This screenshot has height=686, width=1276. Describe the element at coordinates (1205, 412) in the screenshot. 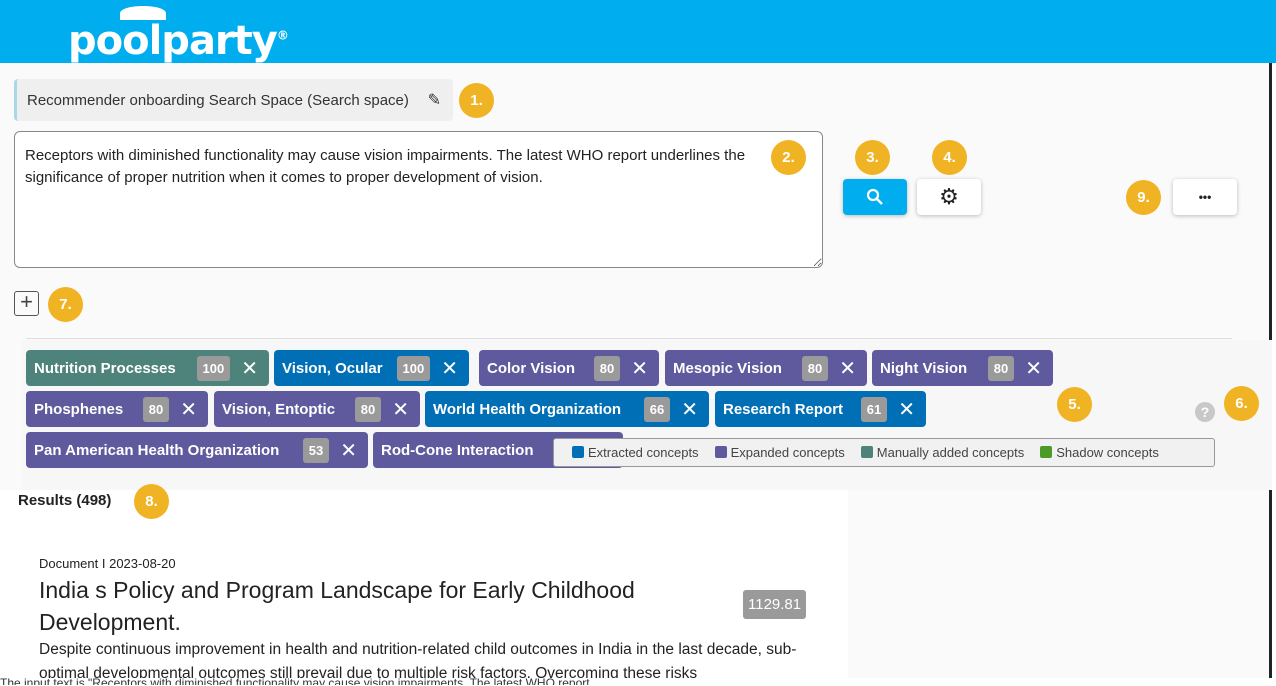

I see `help-icon: ?` at that location.